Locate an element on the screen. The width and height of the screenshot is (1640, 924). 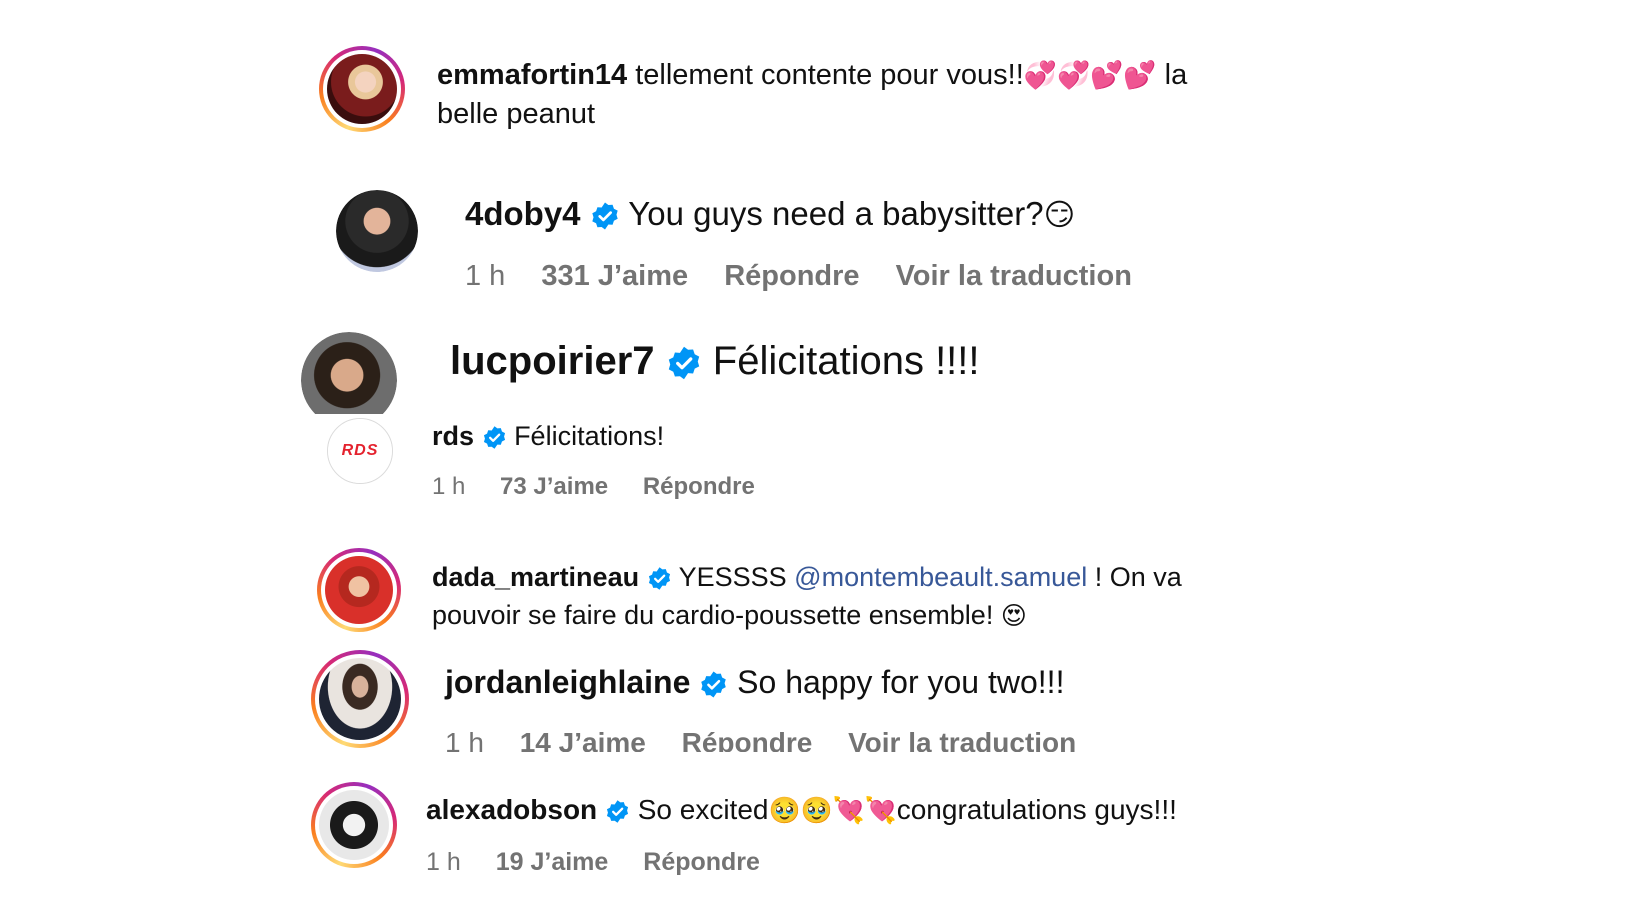
comment-username: lucpoirier7 is located at coordinates (552, 361).